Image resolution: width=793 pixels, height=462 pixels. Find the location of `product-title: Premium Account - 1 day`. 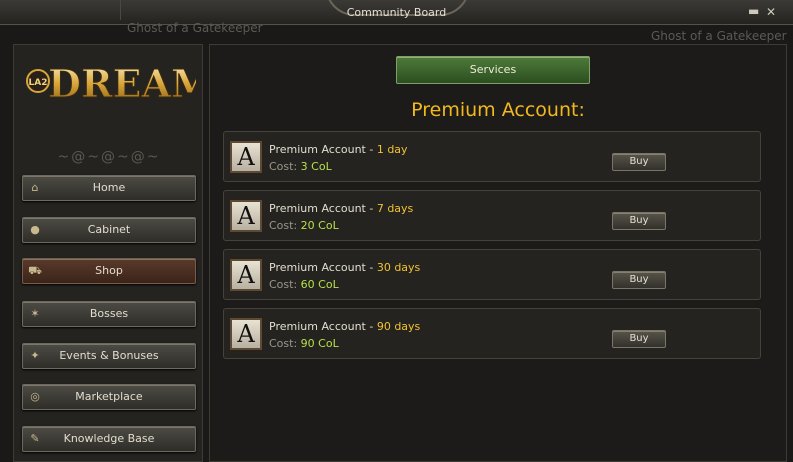

product-title: Premium Account - 1 day is located at coordinates (338, 149).